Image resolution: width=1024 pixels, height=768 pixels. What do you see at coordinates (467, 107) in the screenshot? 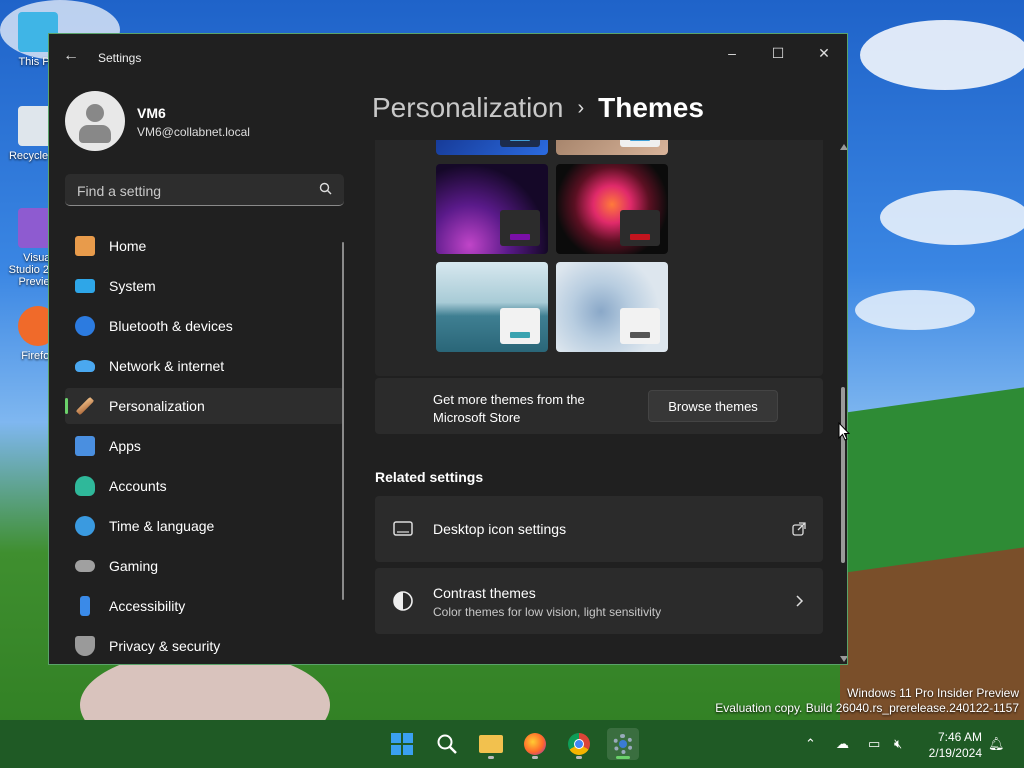
I see `breadcrumb-parent: Personalization` at bounding box center [467, 107].